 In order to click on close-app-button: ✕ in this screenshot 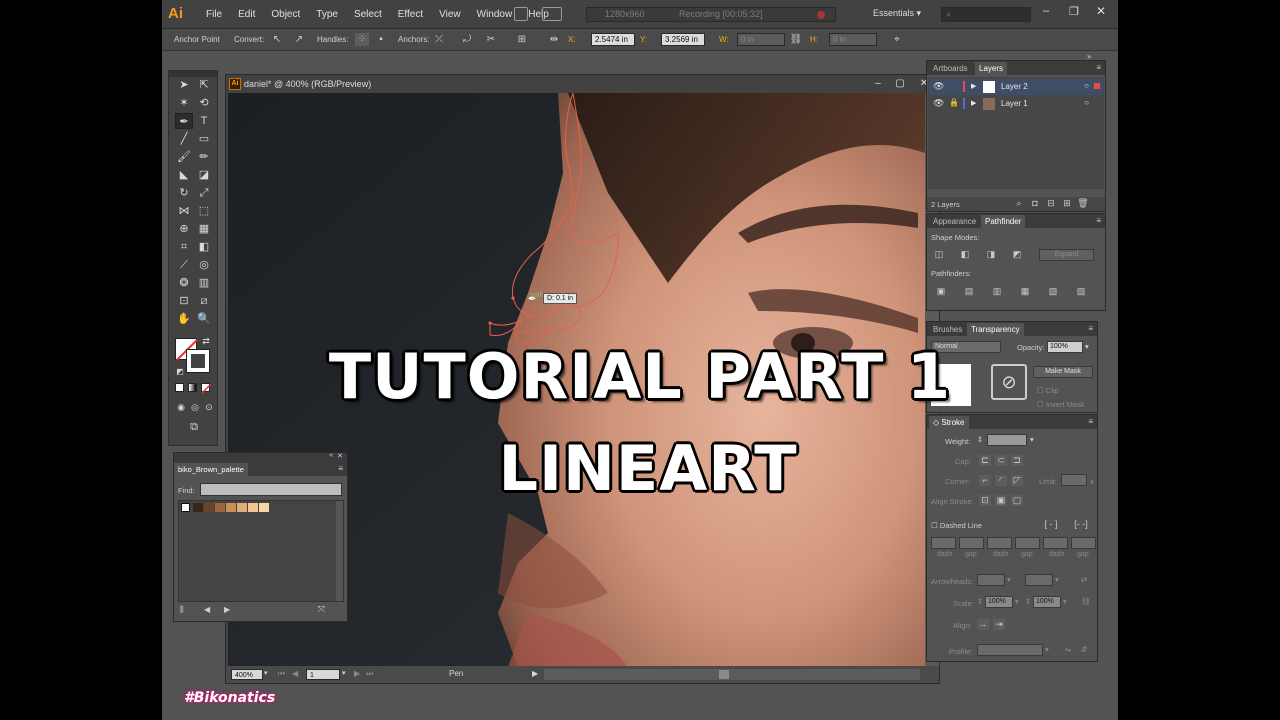, I will do `click(1101, 11)`.